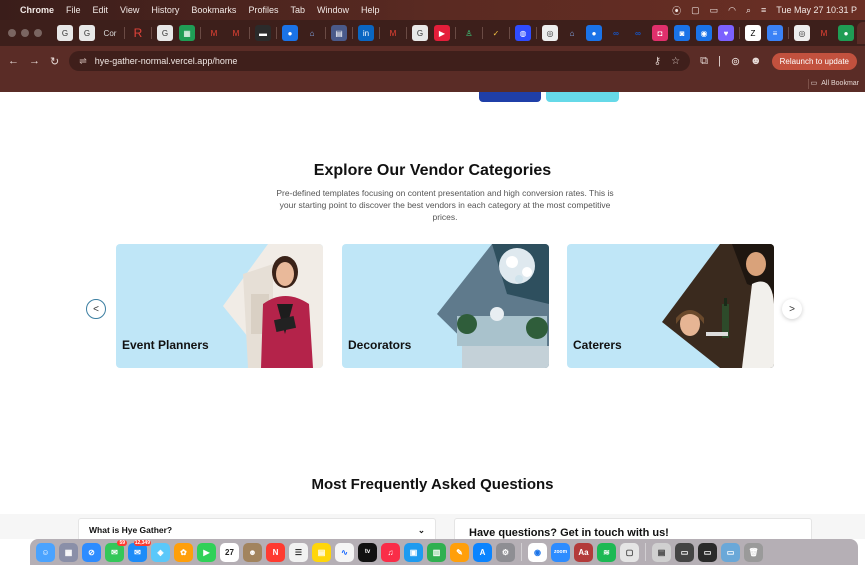 This screenshot has width=865, height=565. I want to click on calendar-icon: 27, so click(229, 552).